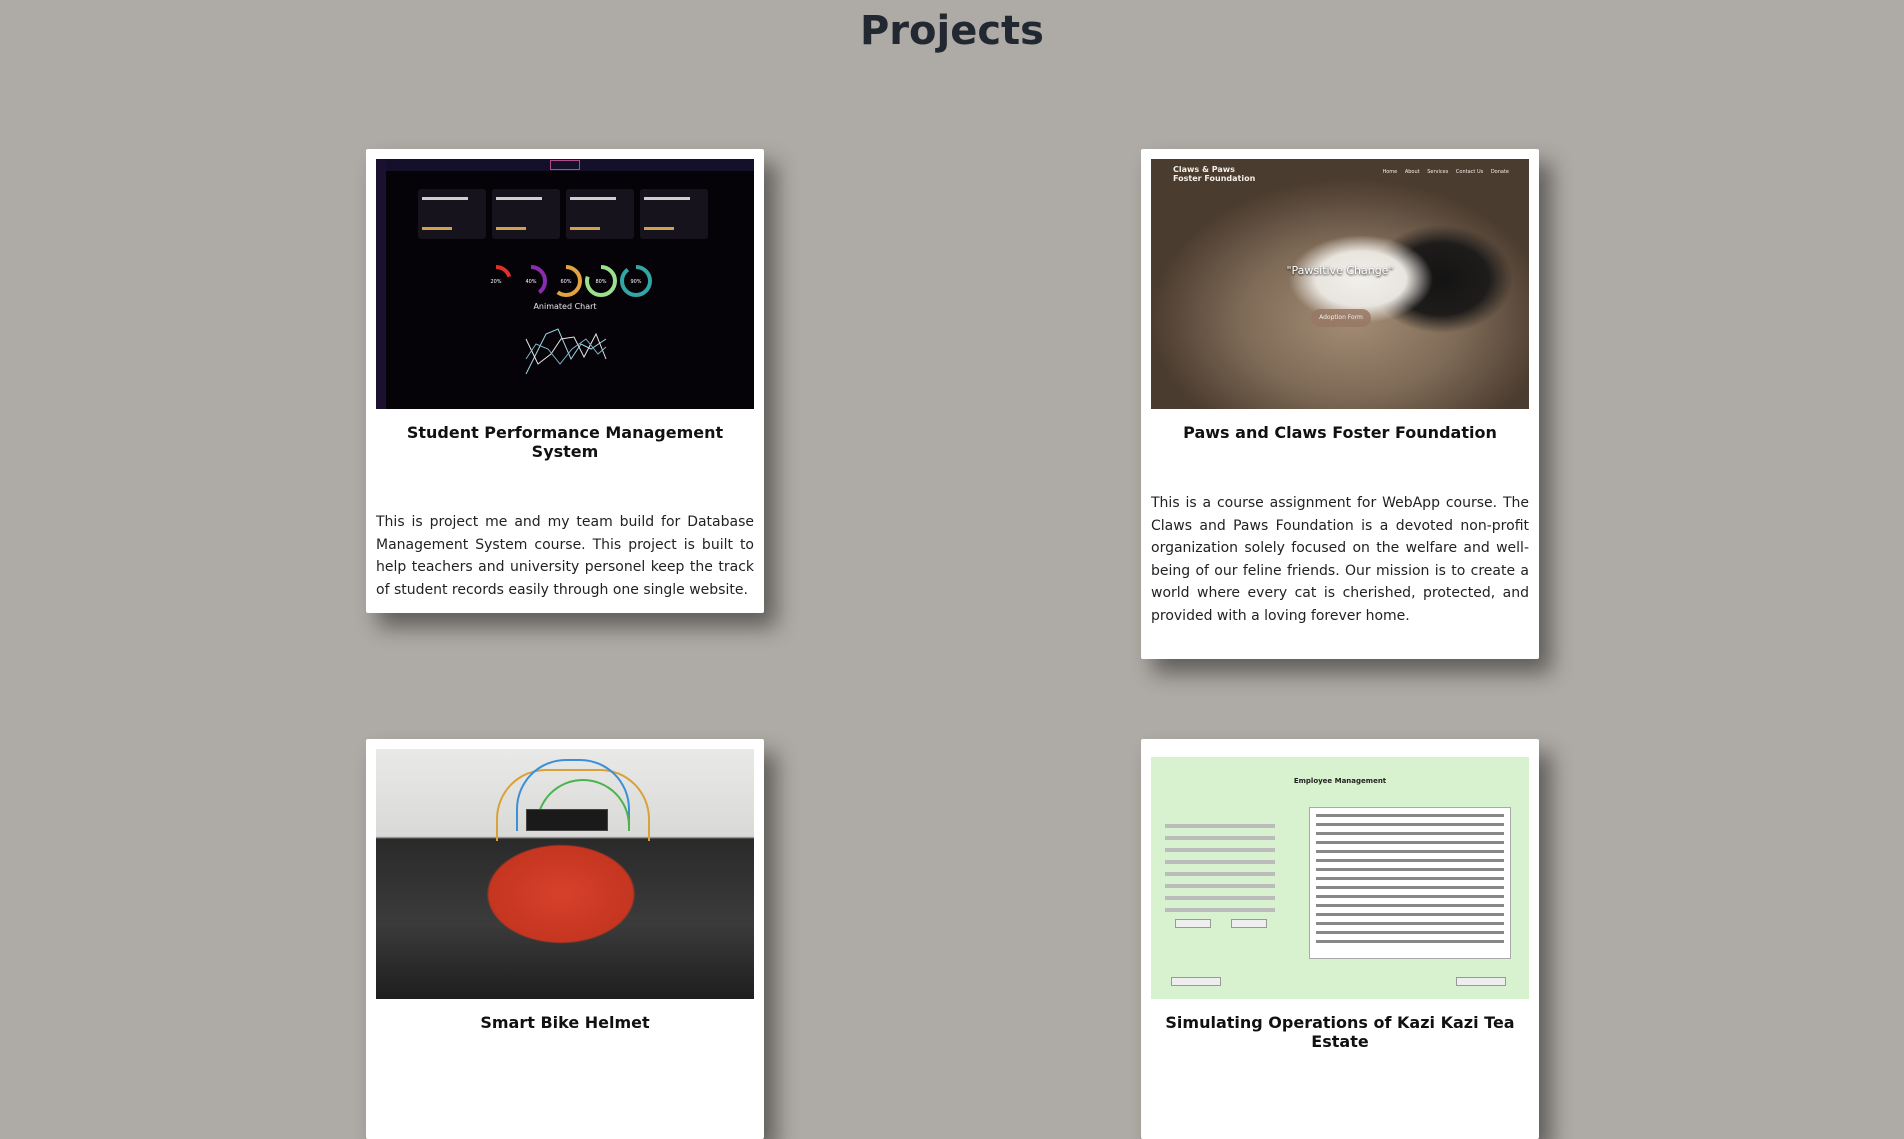  Describe the element at coordinates (567, 820) in the screenshot. I see `circuit-board` at that location.